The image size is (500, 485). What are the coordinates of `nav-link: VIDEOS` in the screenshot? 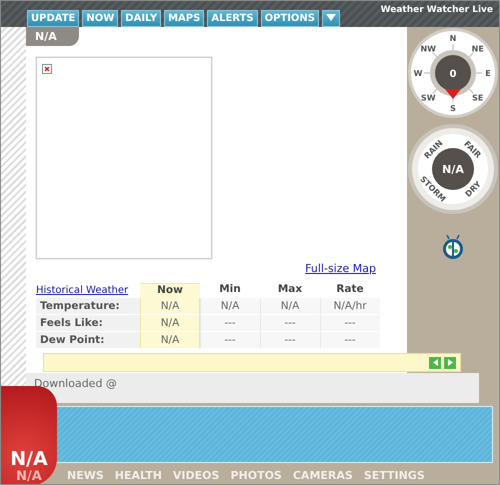 It's located at (196, 475).